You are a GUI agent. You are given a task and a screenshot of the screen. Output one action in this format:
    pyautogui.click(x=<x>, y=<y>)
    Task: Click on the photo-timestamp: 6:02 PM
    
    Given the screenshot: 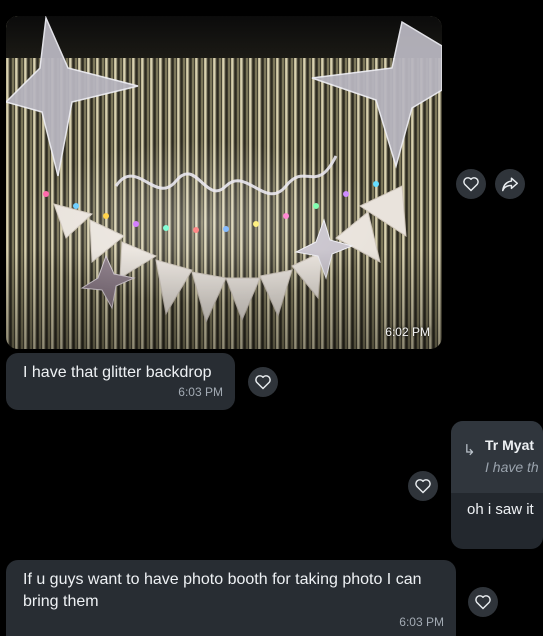 What is the action you would take?
    pyautogui.click(x=407, y=332)
    